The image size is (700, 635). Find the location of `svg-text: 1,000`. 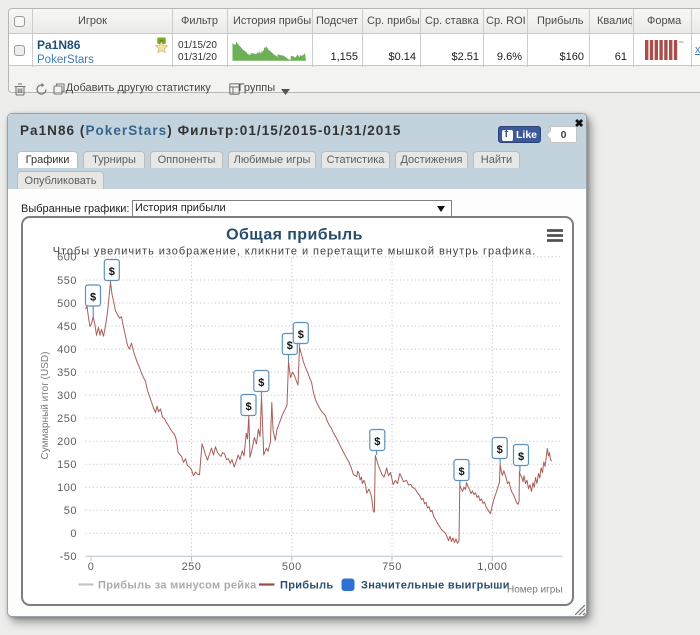

svg-text: 1,000 is located at coordinates (492, 567).